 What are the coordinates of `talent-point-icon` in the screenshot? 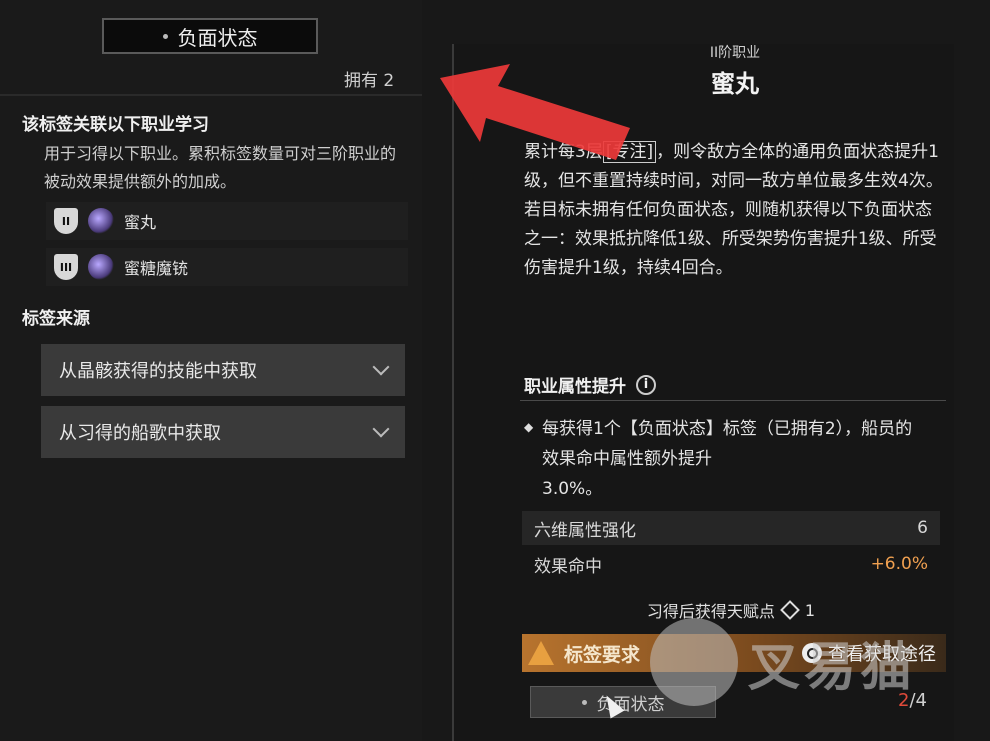 It's located at (790, 610).